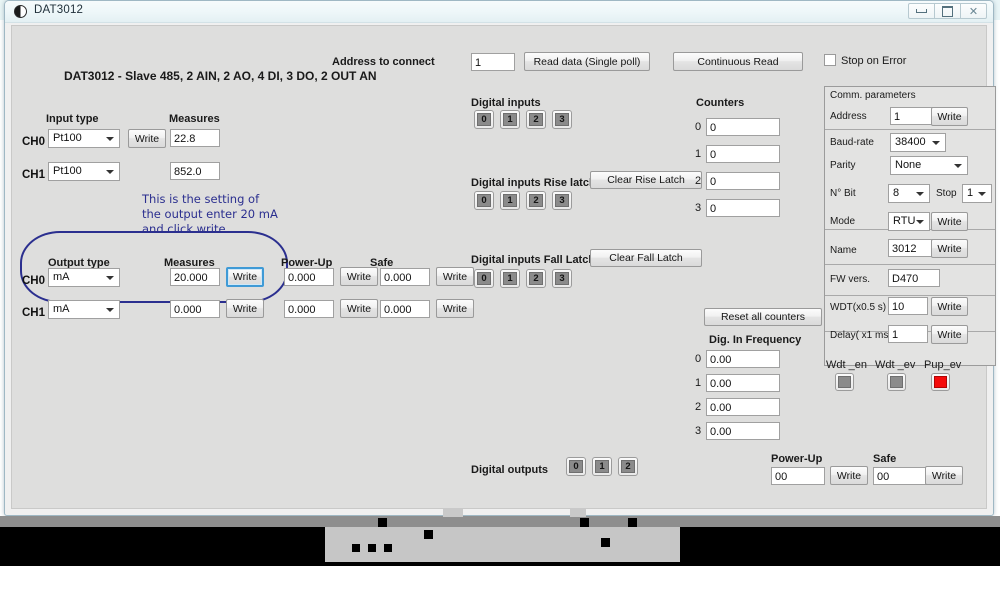 The image size is (1000, 600). What do you see at coordinates (84, 277) in the screenshot?
I see `analog-out-ch0-type-select: mA` at bounding box center [84, 277].